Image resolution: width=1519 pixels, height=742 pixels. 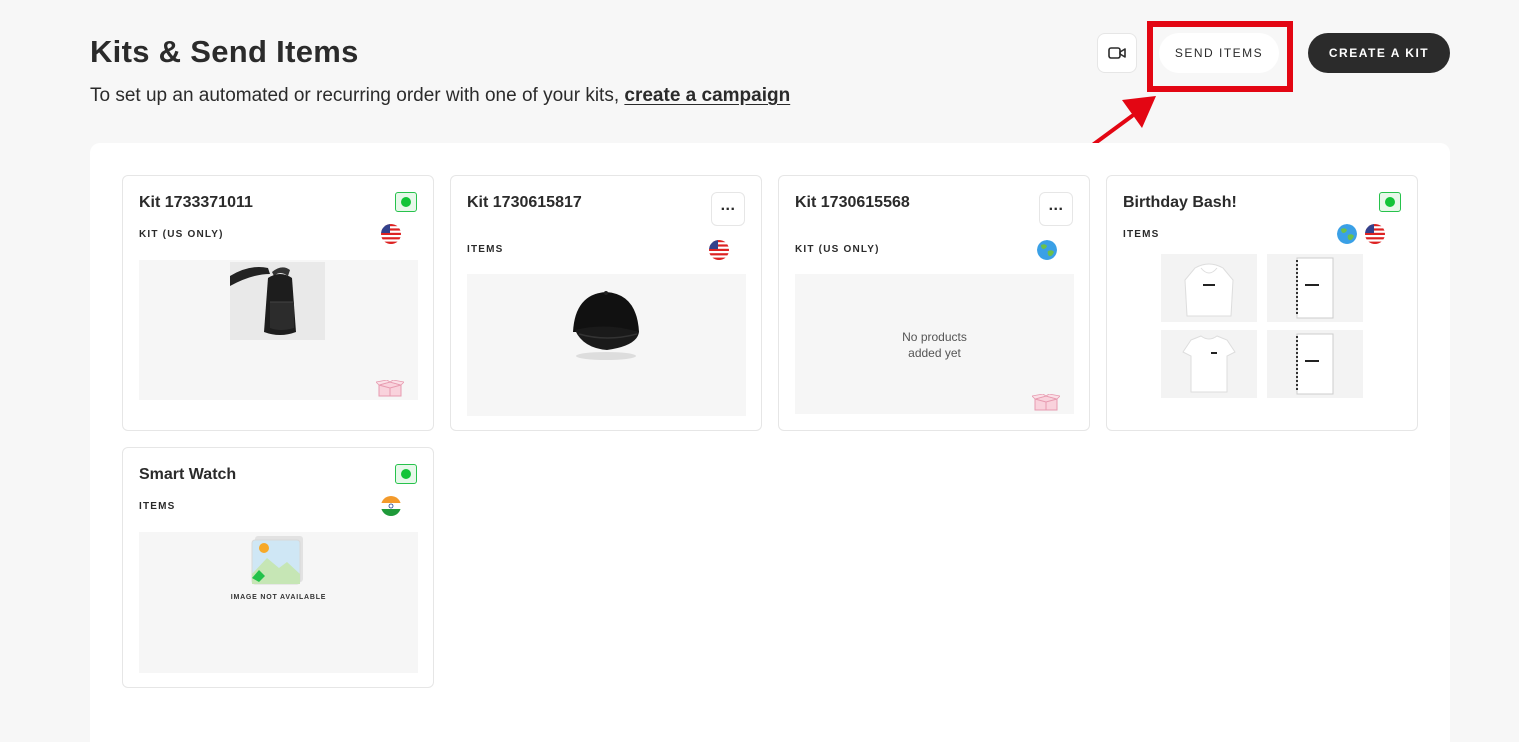 I want to click on kit-name: Kit 1730615817, so click(x=524, y=202).